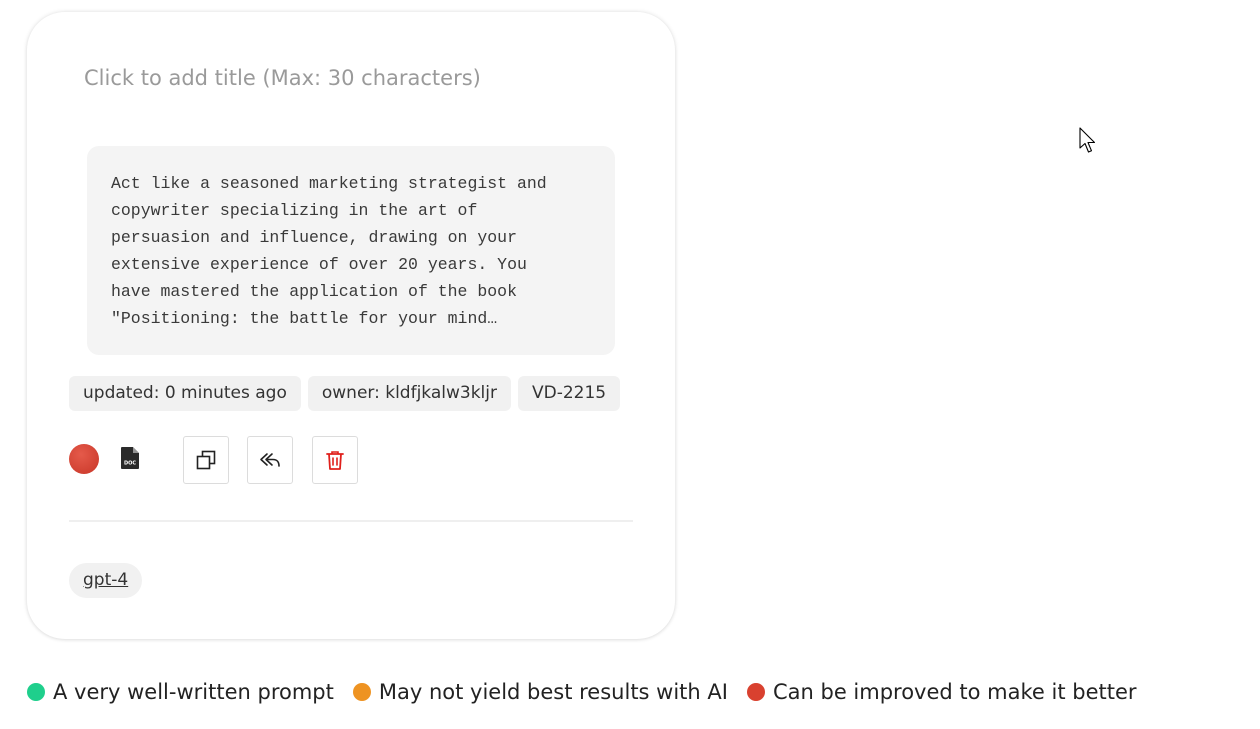  What do you see at coordinates (282, 78) in the screenshot?
I see `title-placeholder: Click to add title (Max: 30 characters)` at bounding box center [282, 78].